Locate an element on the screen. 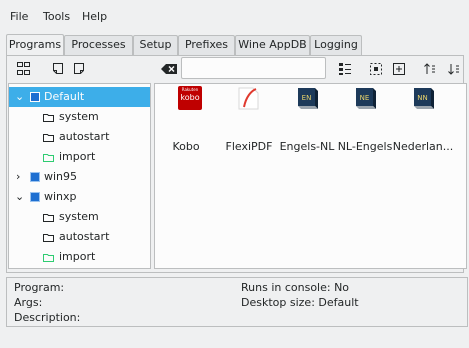 The image size is (469, 348). dictionary-icon: NE is located at coordinates (366, 98).